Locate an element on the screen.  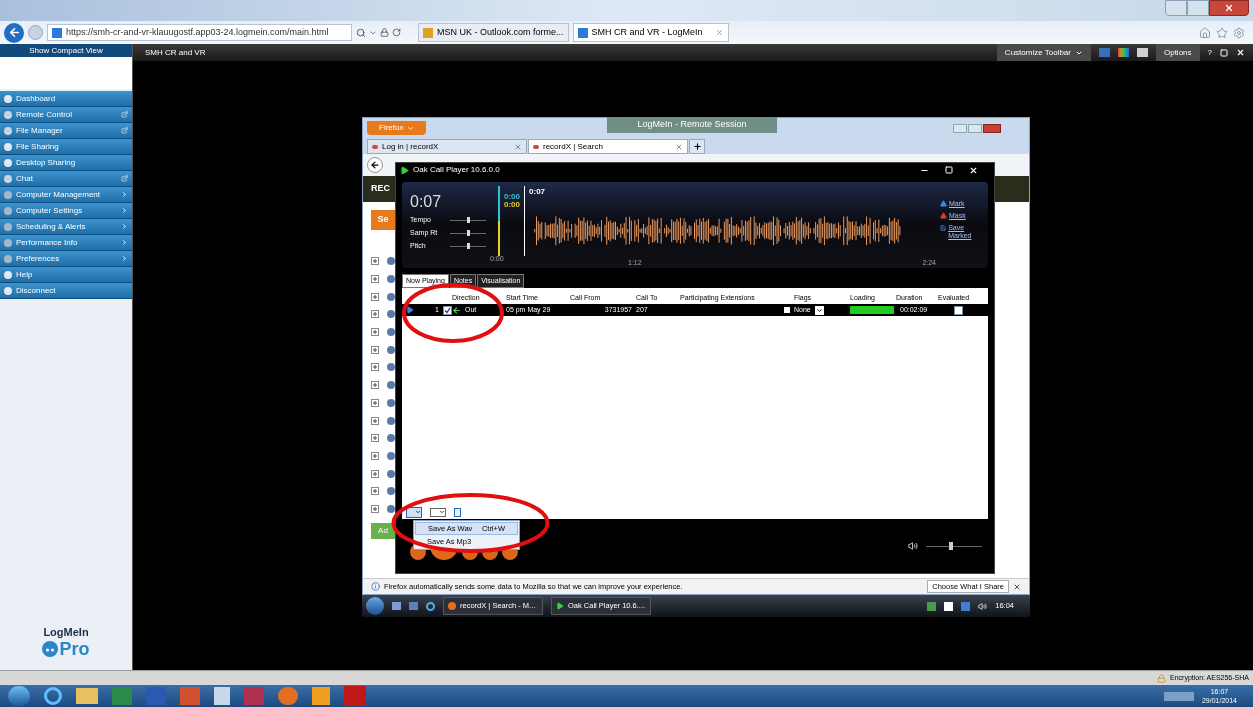
toolbar-title: SMH CR and VR is located at coordinates (175, 52).